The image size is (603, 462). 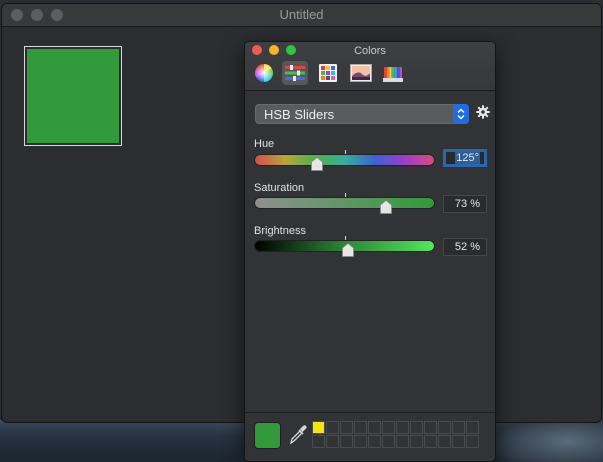 I want to click on colors-panel-titlebar: Colors, so click(x=370, y=66).